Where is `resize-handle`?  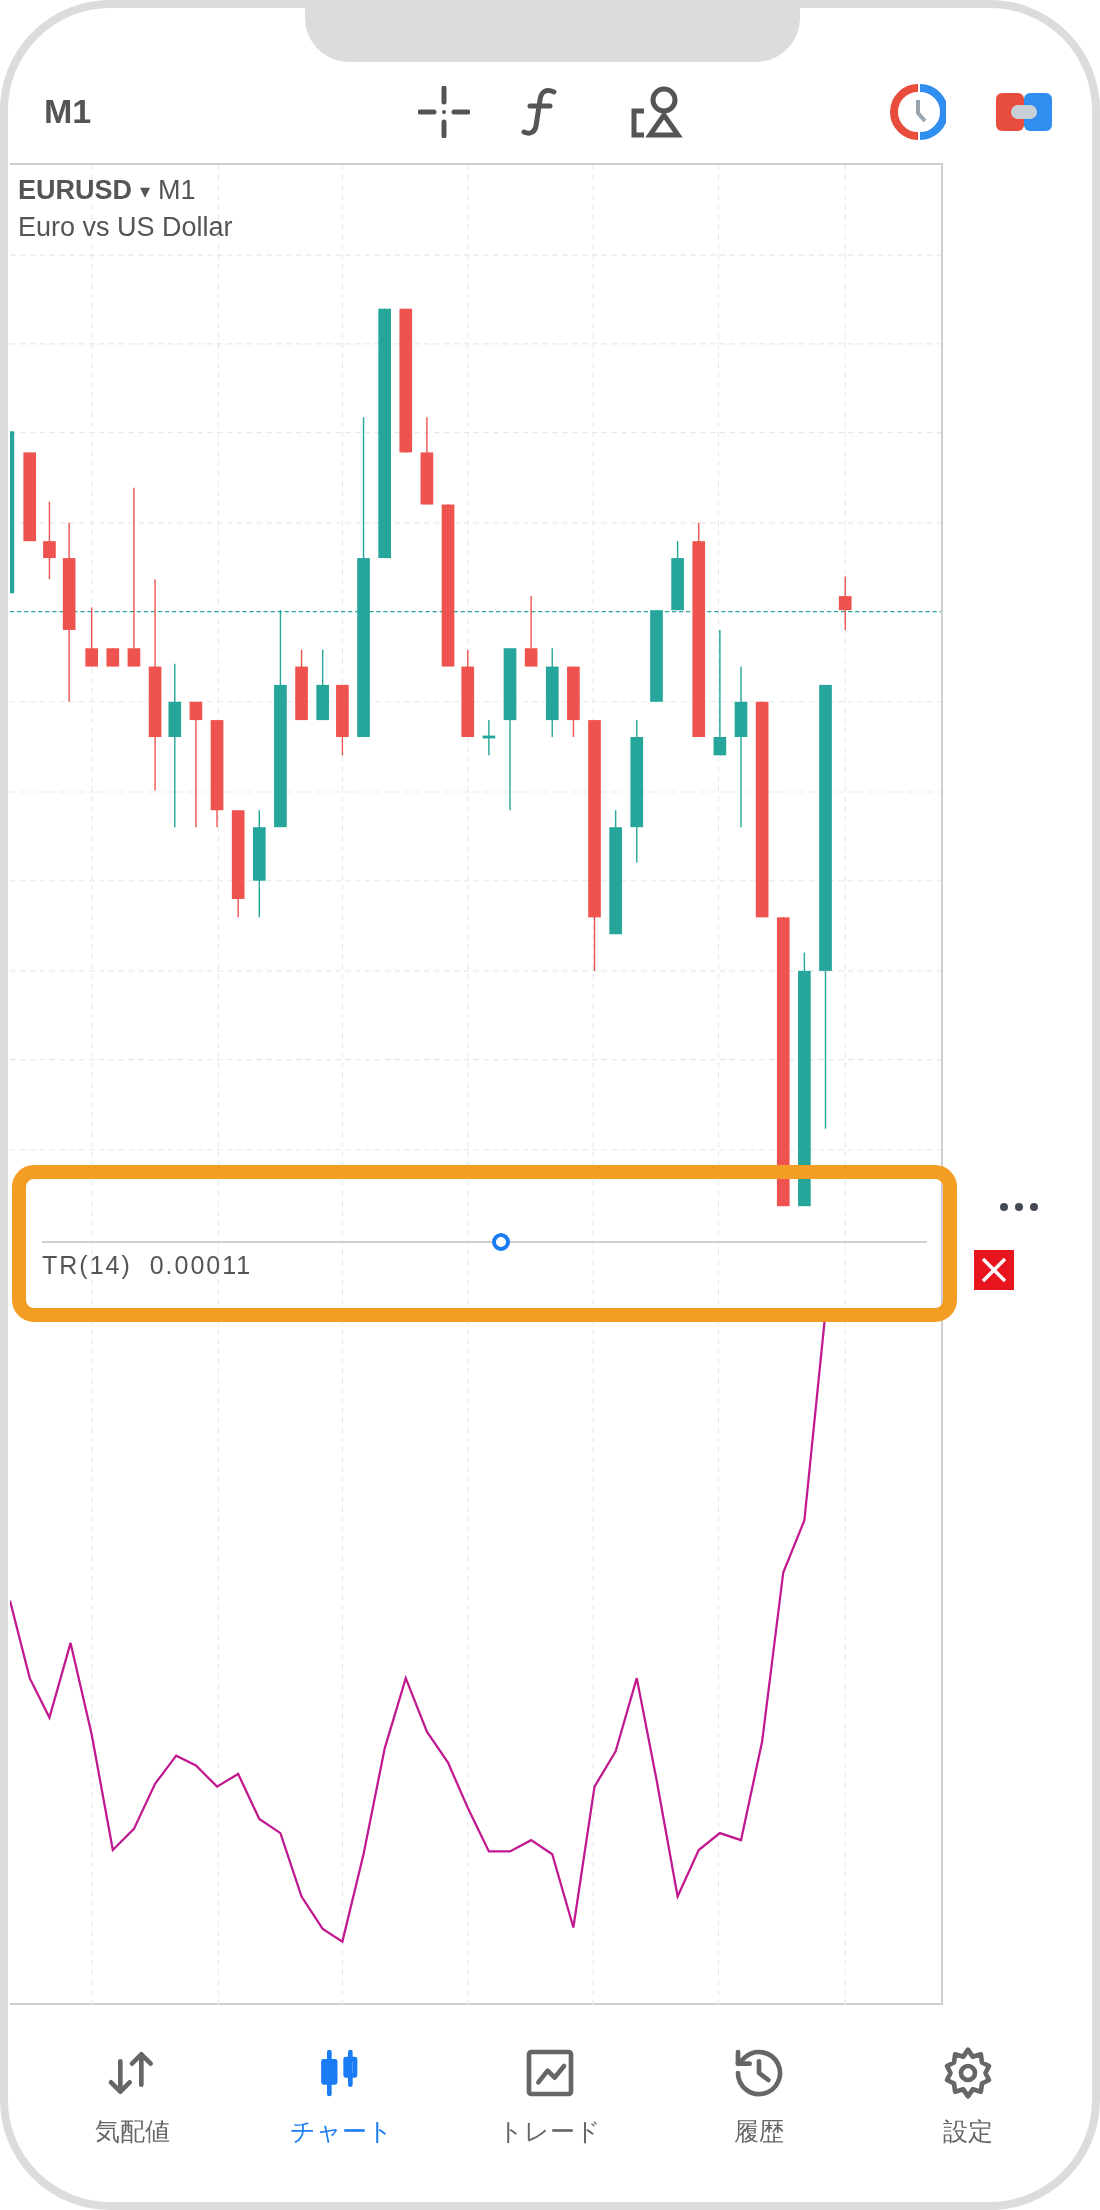 resize-handle is located at coordinates (501, 1242).